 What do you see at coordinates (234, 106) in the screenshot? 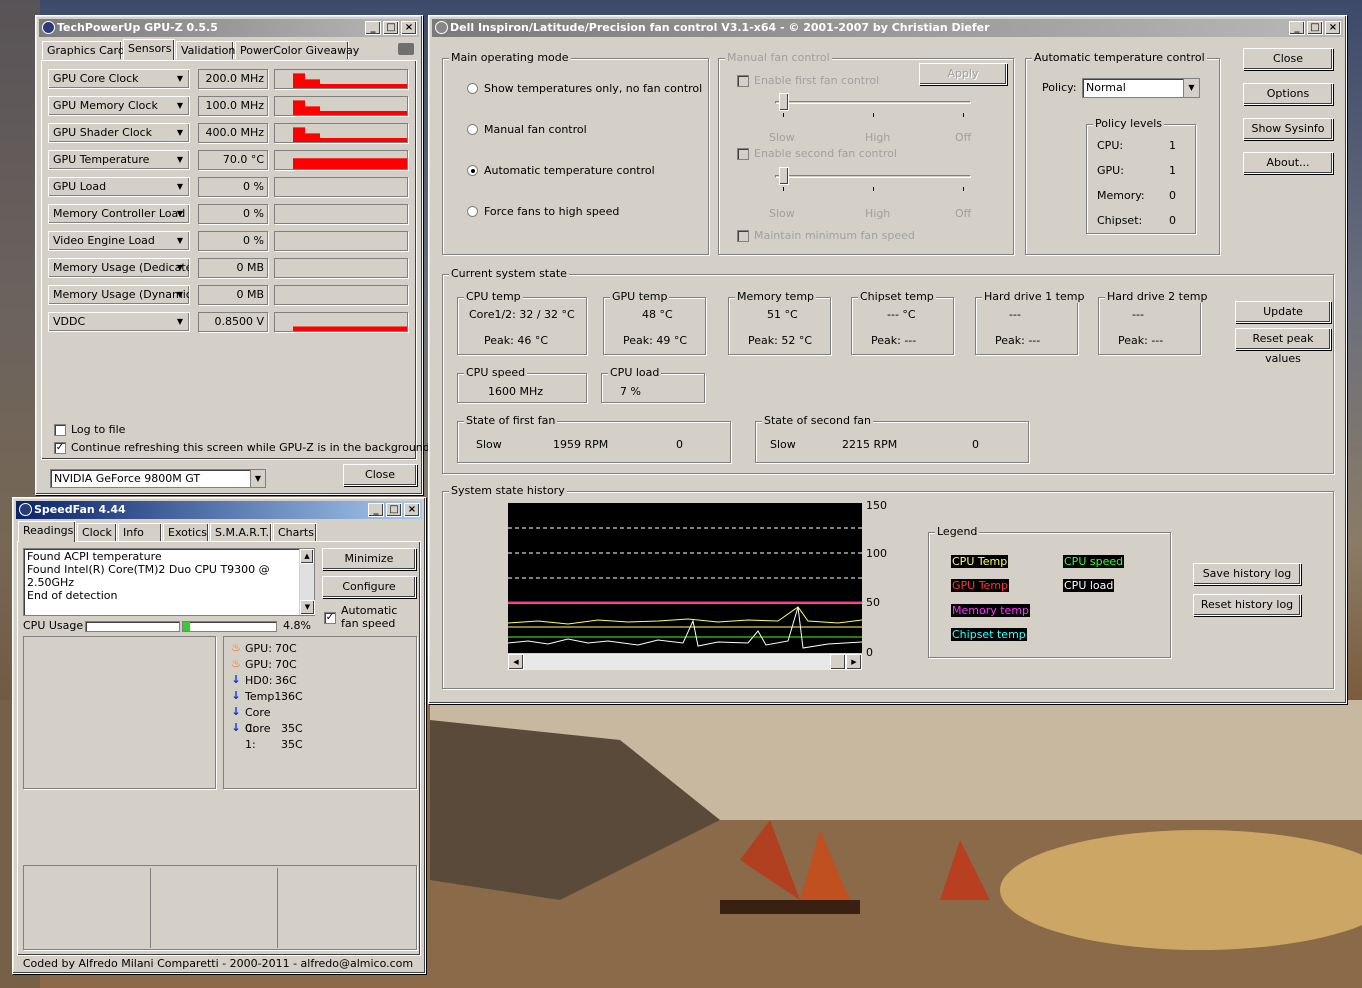
I see `sensor-row: GPU Memory Clock ▼ 100.0 MHz` at bounding box center [234, 106].